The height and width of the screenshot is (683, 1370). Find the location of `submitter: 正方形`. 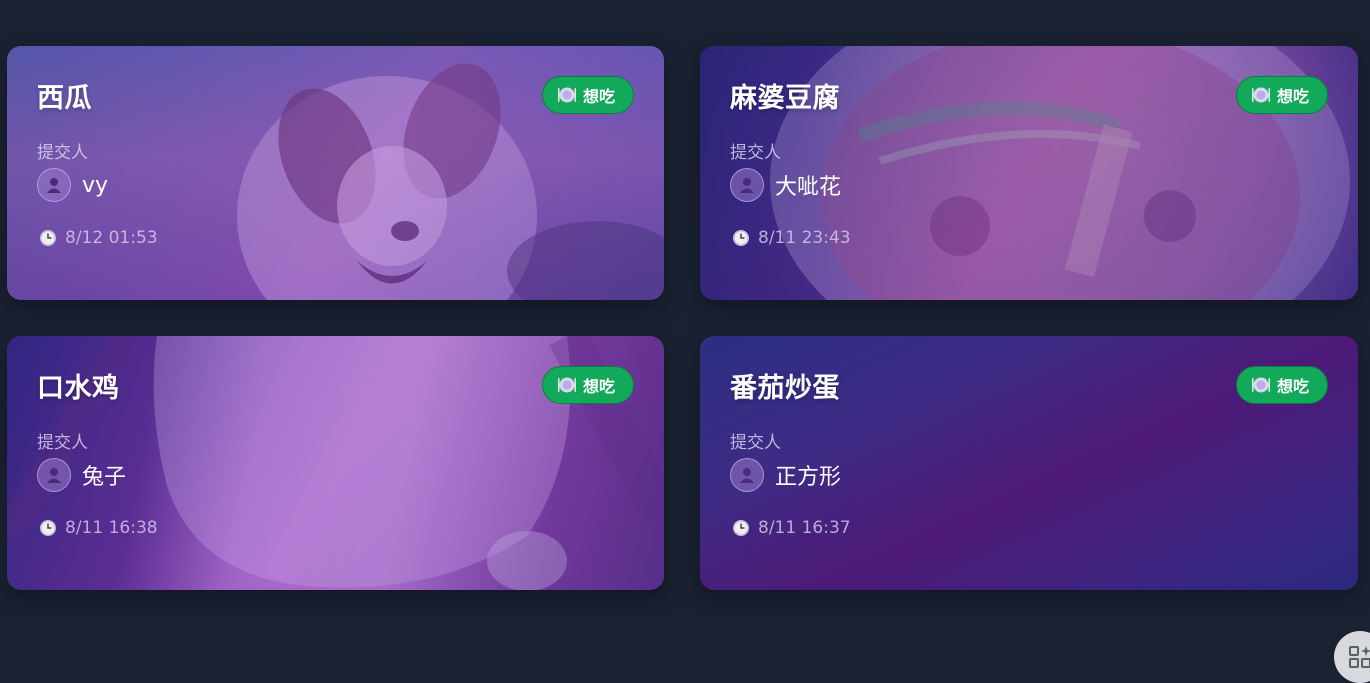

submitter: 正方形 is located at coordinates (785, 475).